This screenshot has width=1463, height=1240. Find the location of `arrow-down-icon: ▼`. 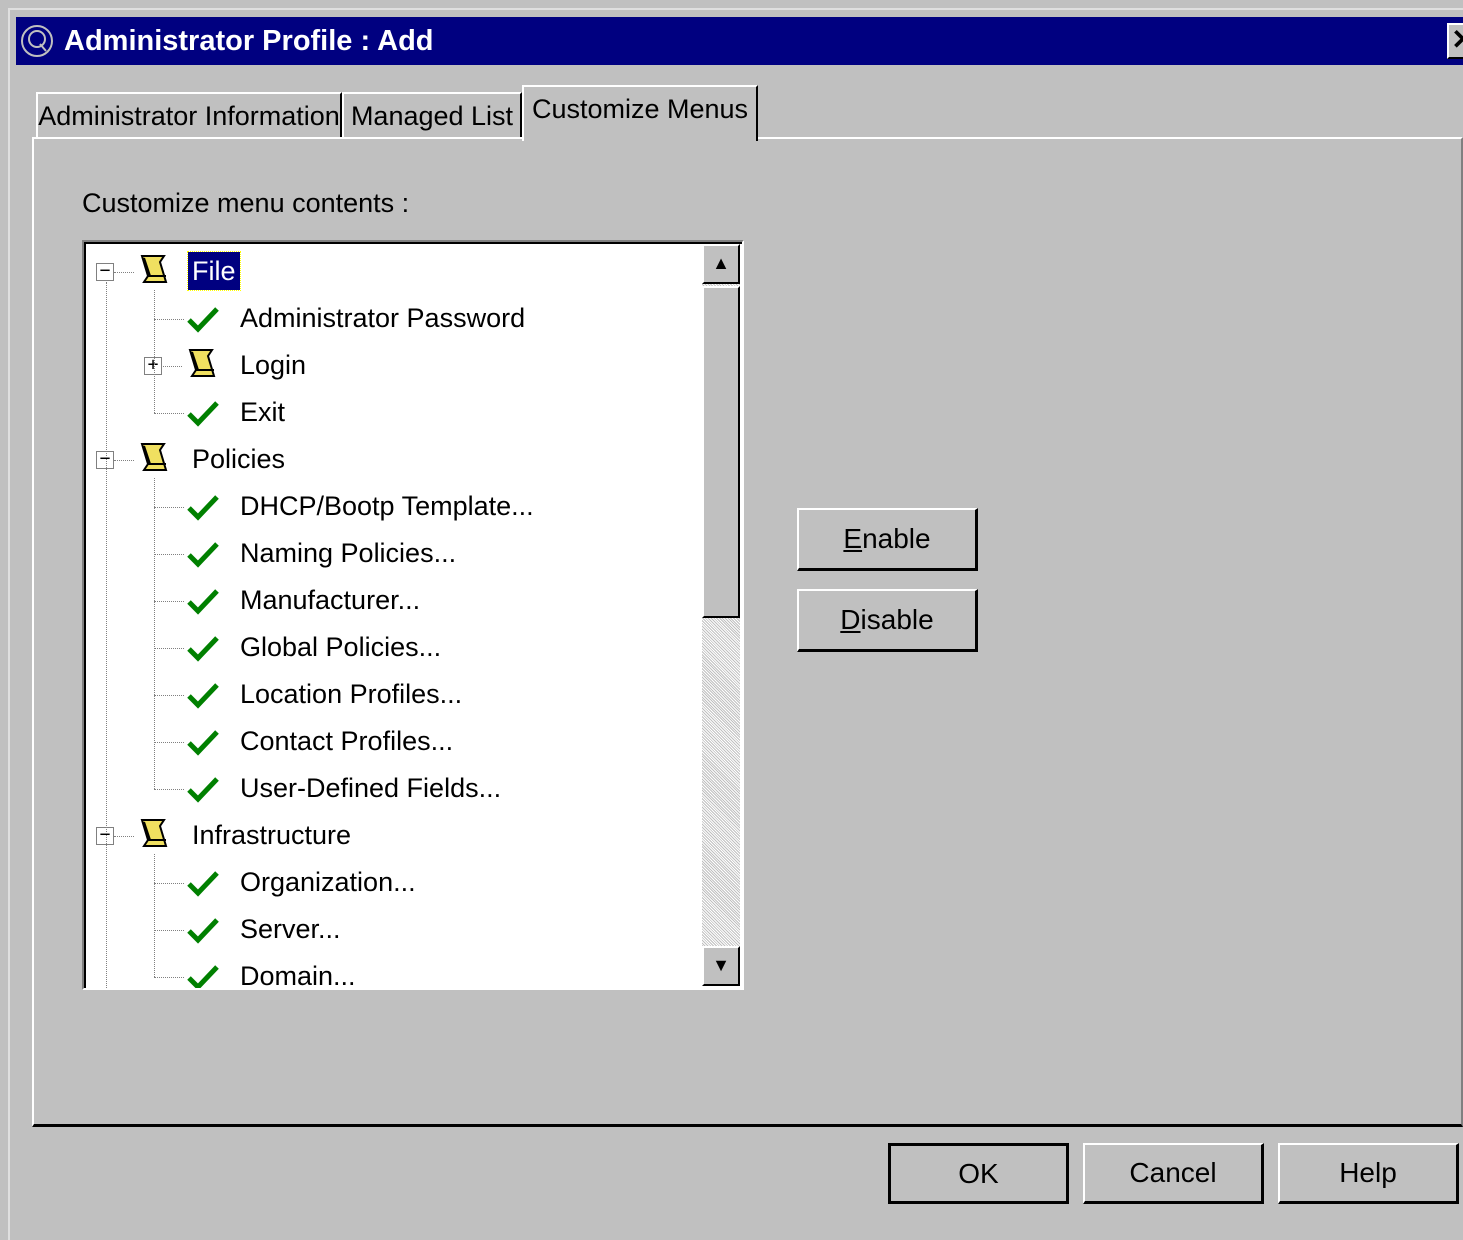

arrow-down-icon: ▼ is located at coordinates (721, 965).